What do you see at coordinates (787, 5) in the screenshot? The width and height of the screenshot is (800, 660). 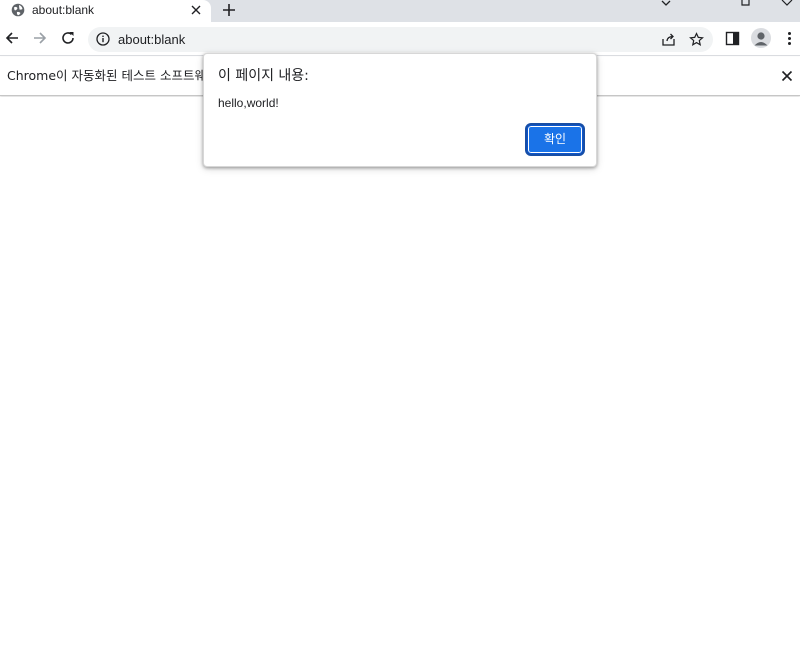 I see `close-window-icon` at bounding box center [787, 5].